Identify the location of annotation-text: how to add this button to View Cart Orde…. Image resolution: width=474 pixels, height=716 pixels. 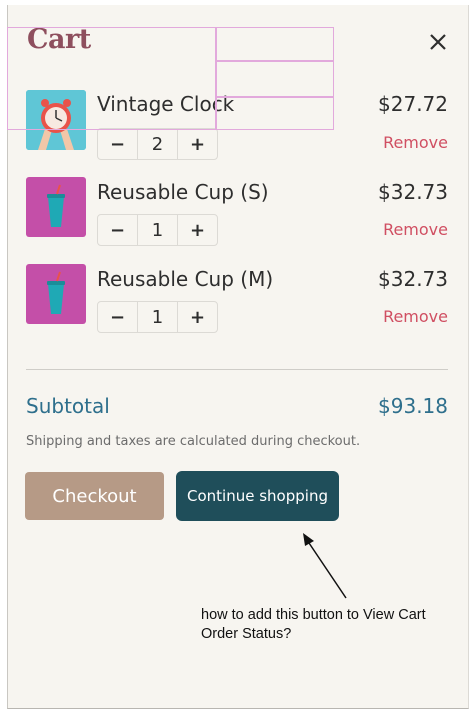
(336, 625).